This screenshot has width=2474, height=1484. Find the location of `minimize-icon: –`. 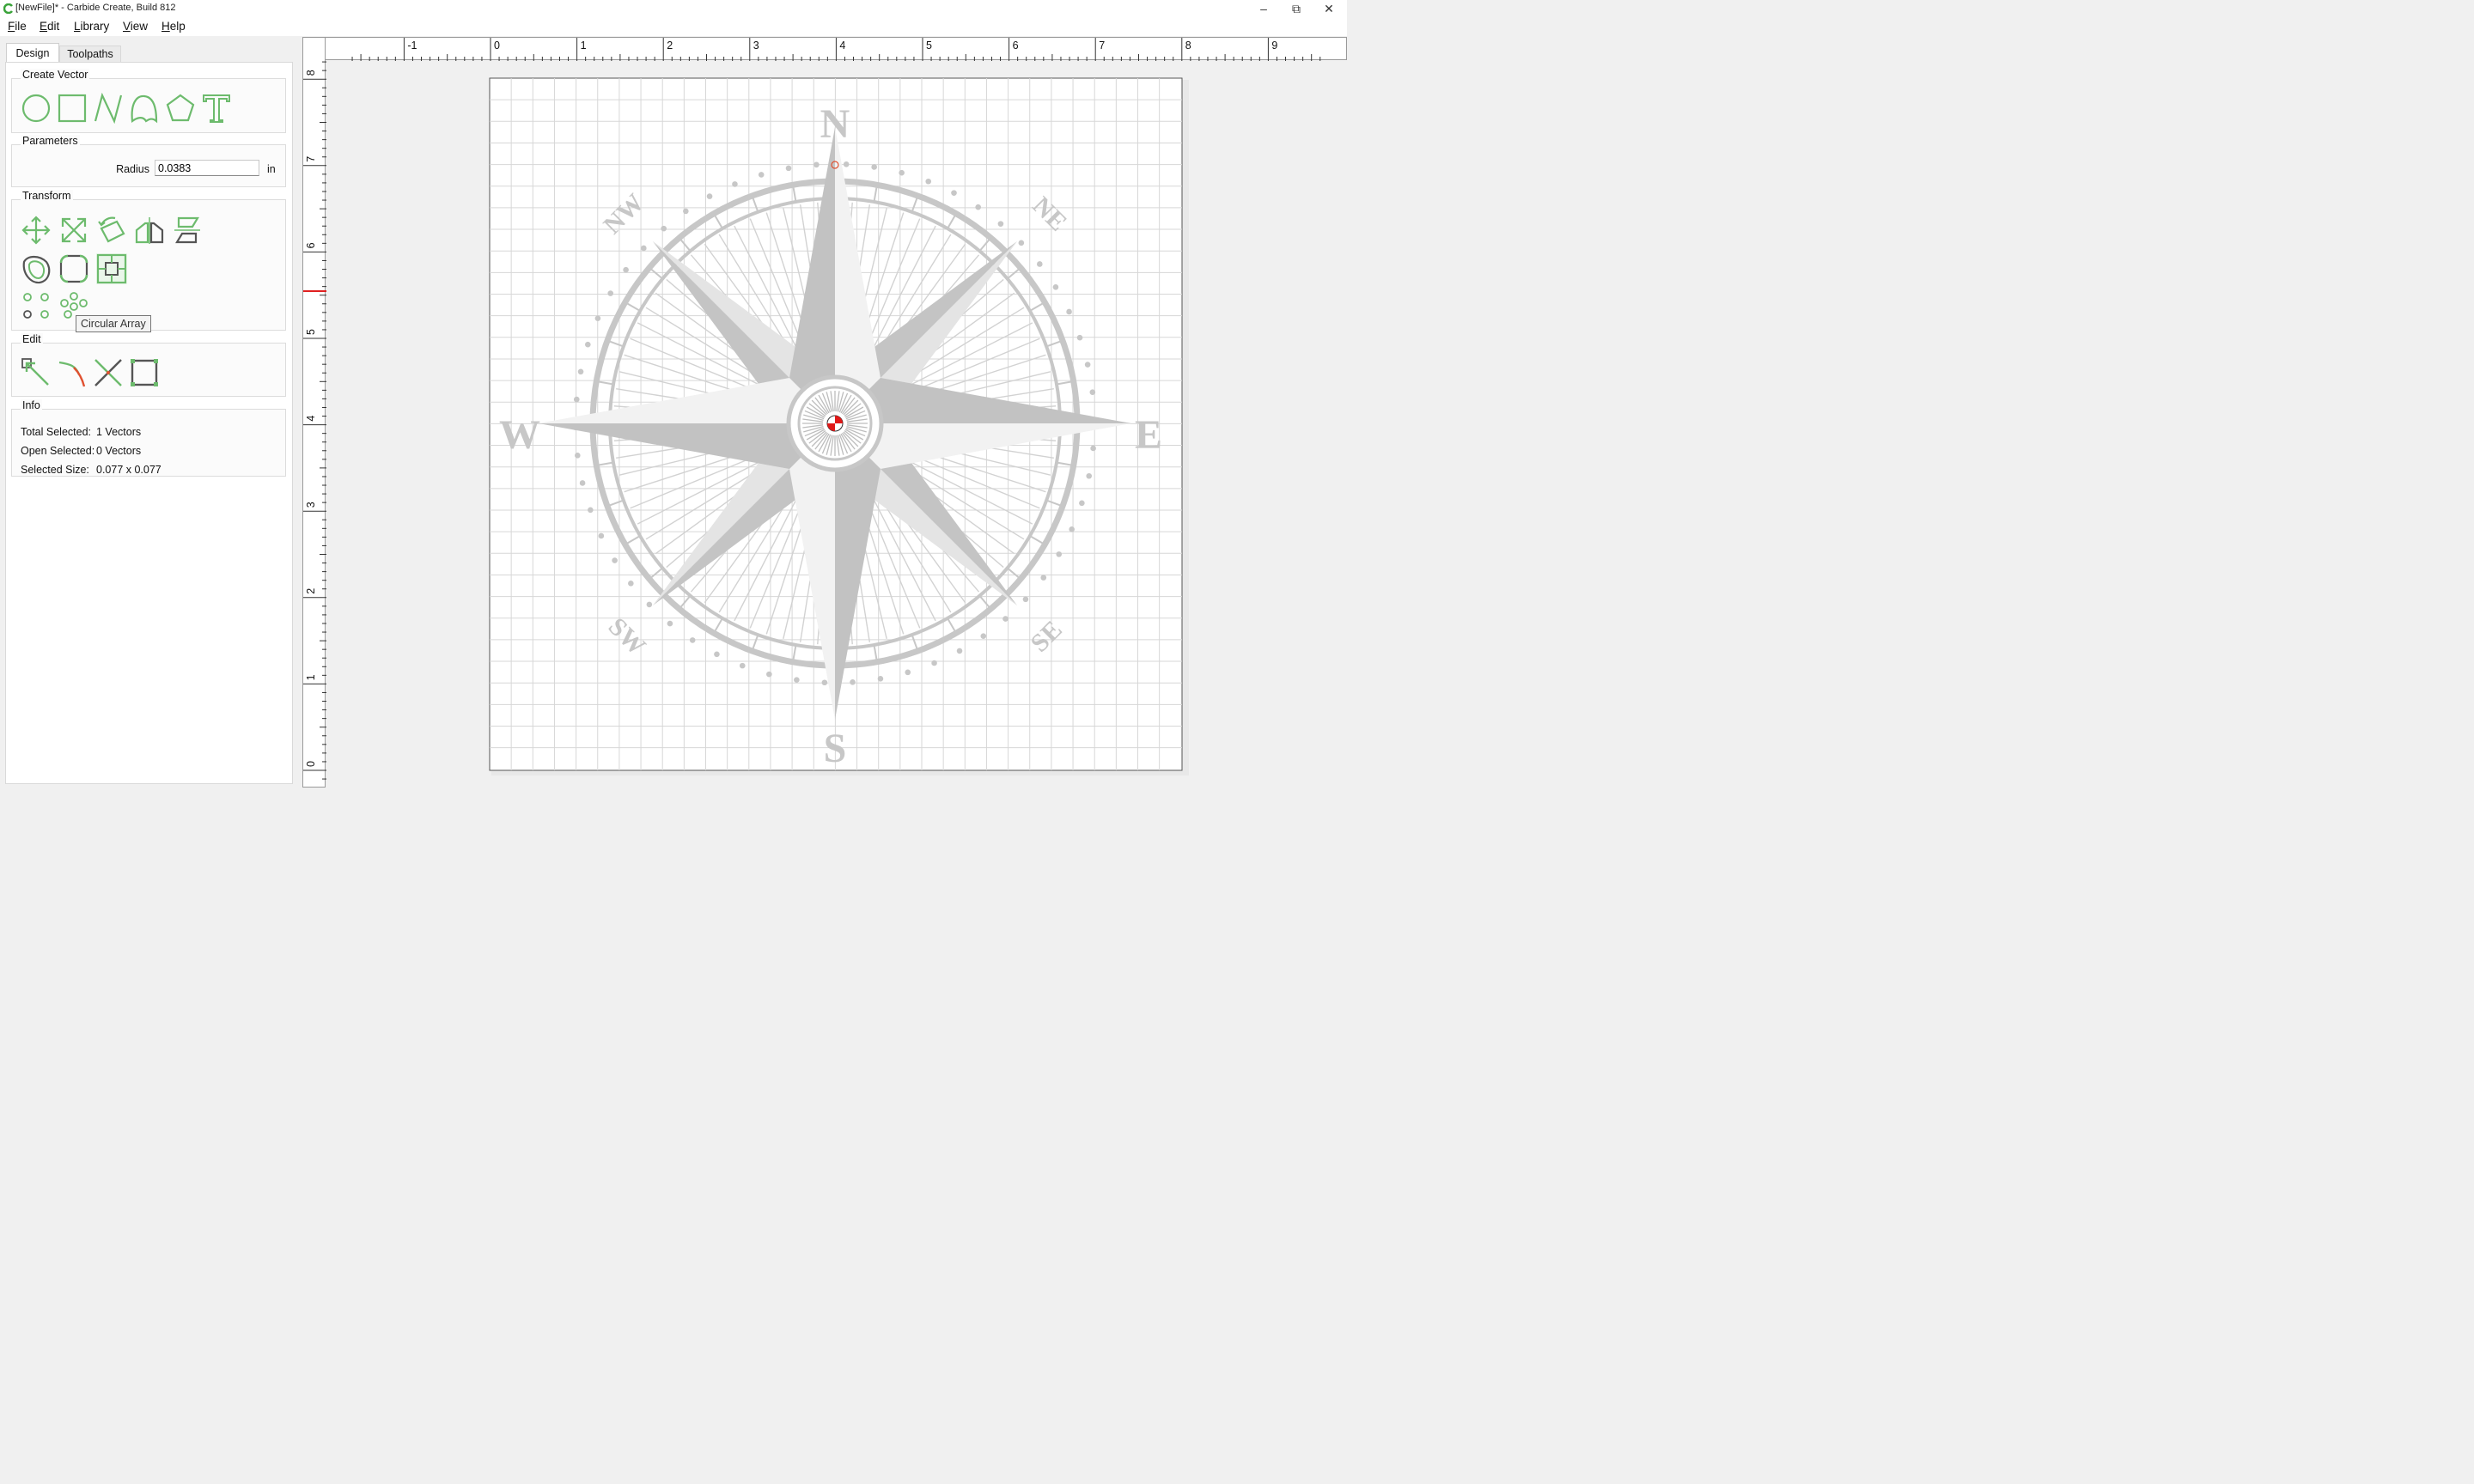

minimize-icon: – is located at coordinates (1263, 8).